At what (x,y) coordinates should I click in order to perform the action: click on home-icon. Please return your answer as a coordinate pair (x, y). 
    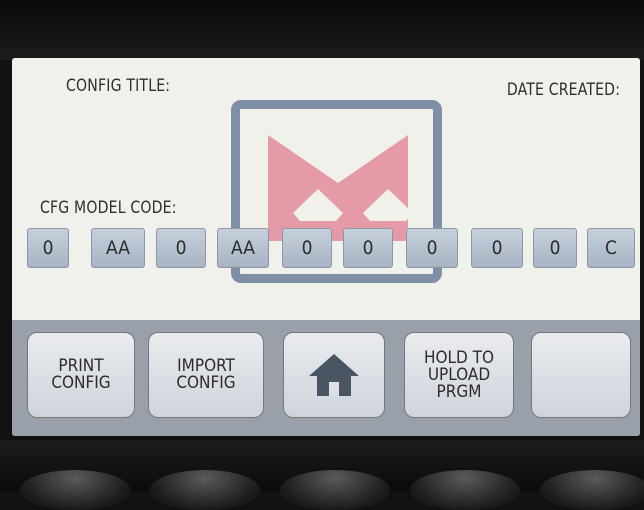
    Looking at the image, I should click on (334, 375).